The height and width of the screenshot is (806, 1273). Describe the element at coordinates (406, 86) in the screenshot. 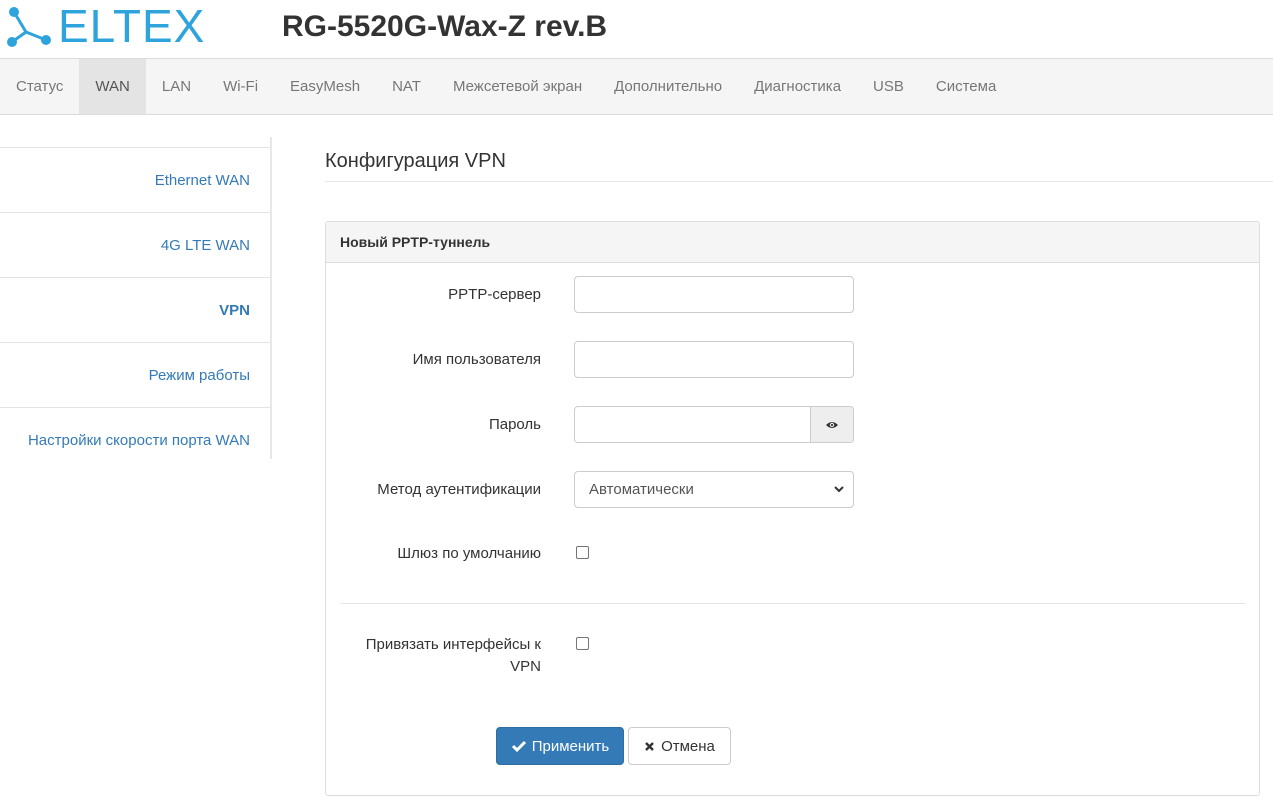

I see `nav-item-nat: NAT` at that location.